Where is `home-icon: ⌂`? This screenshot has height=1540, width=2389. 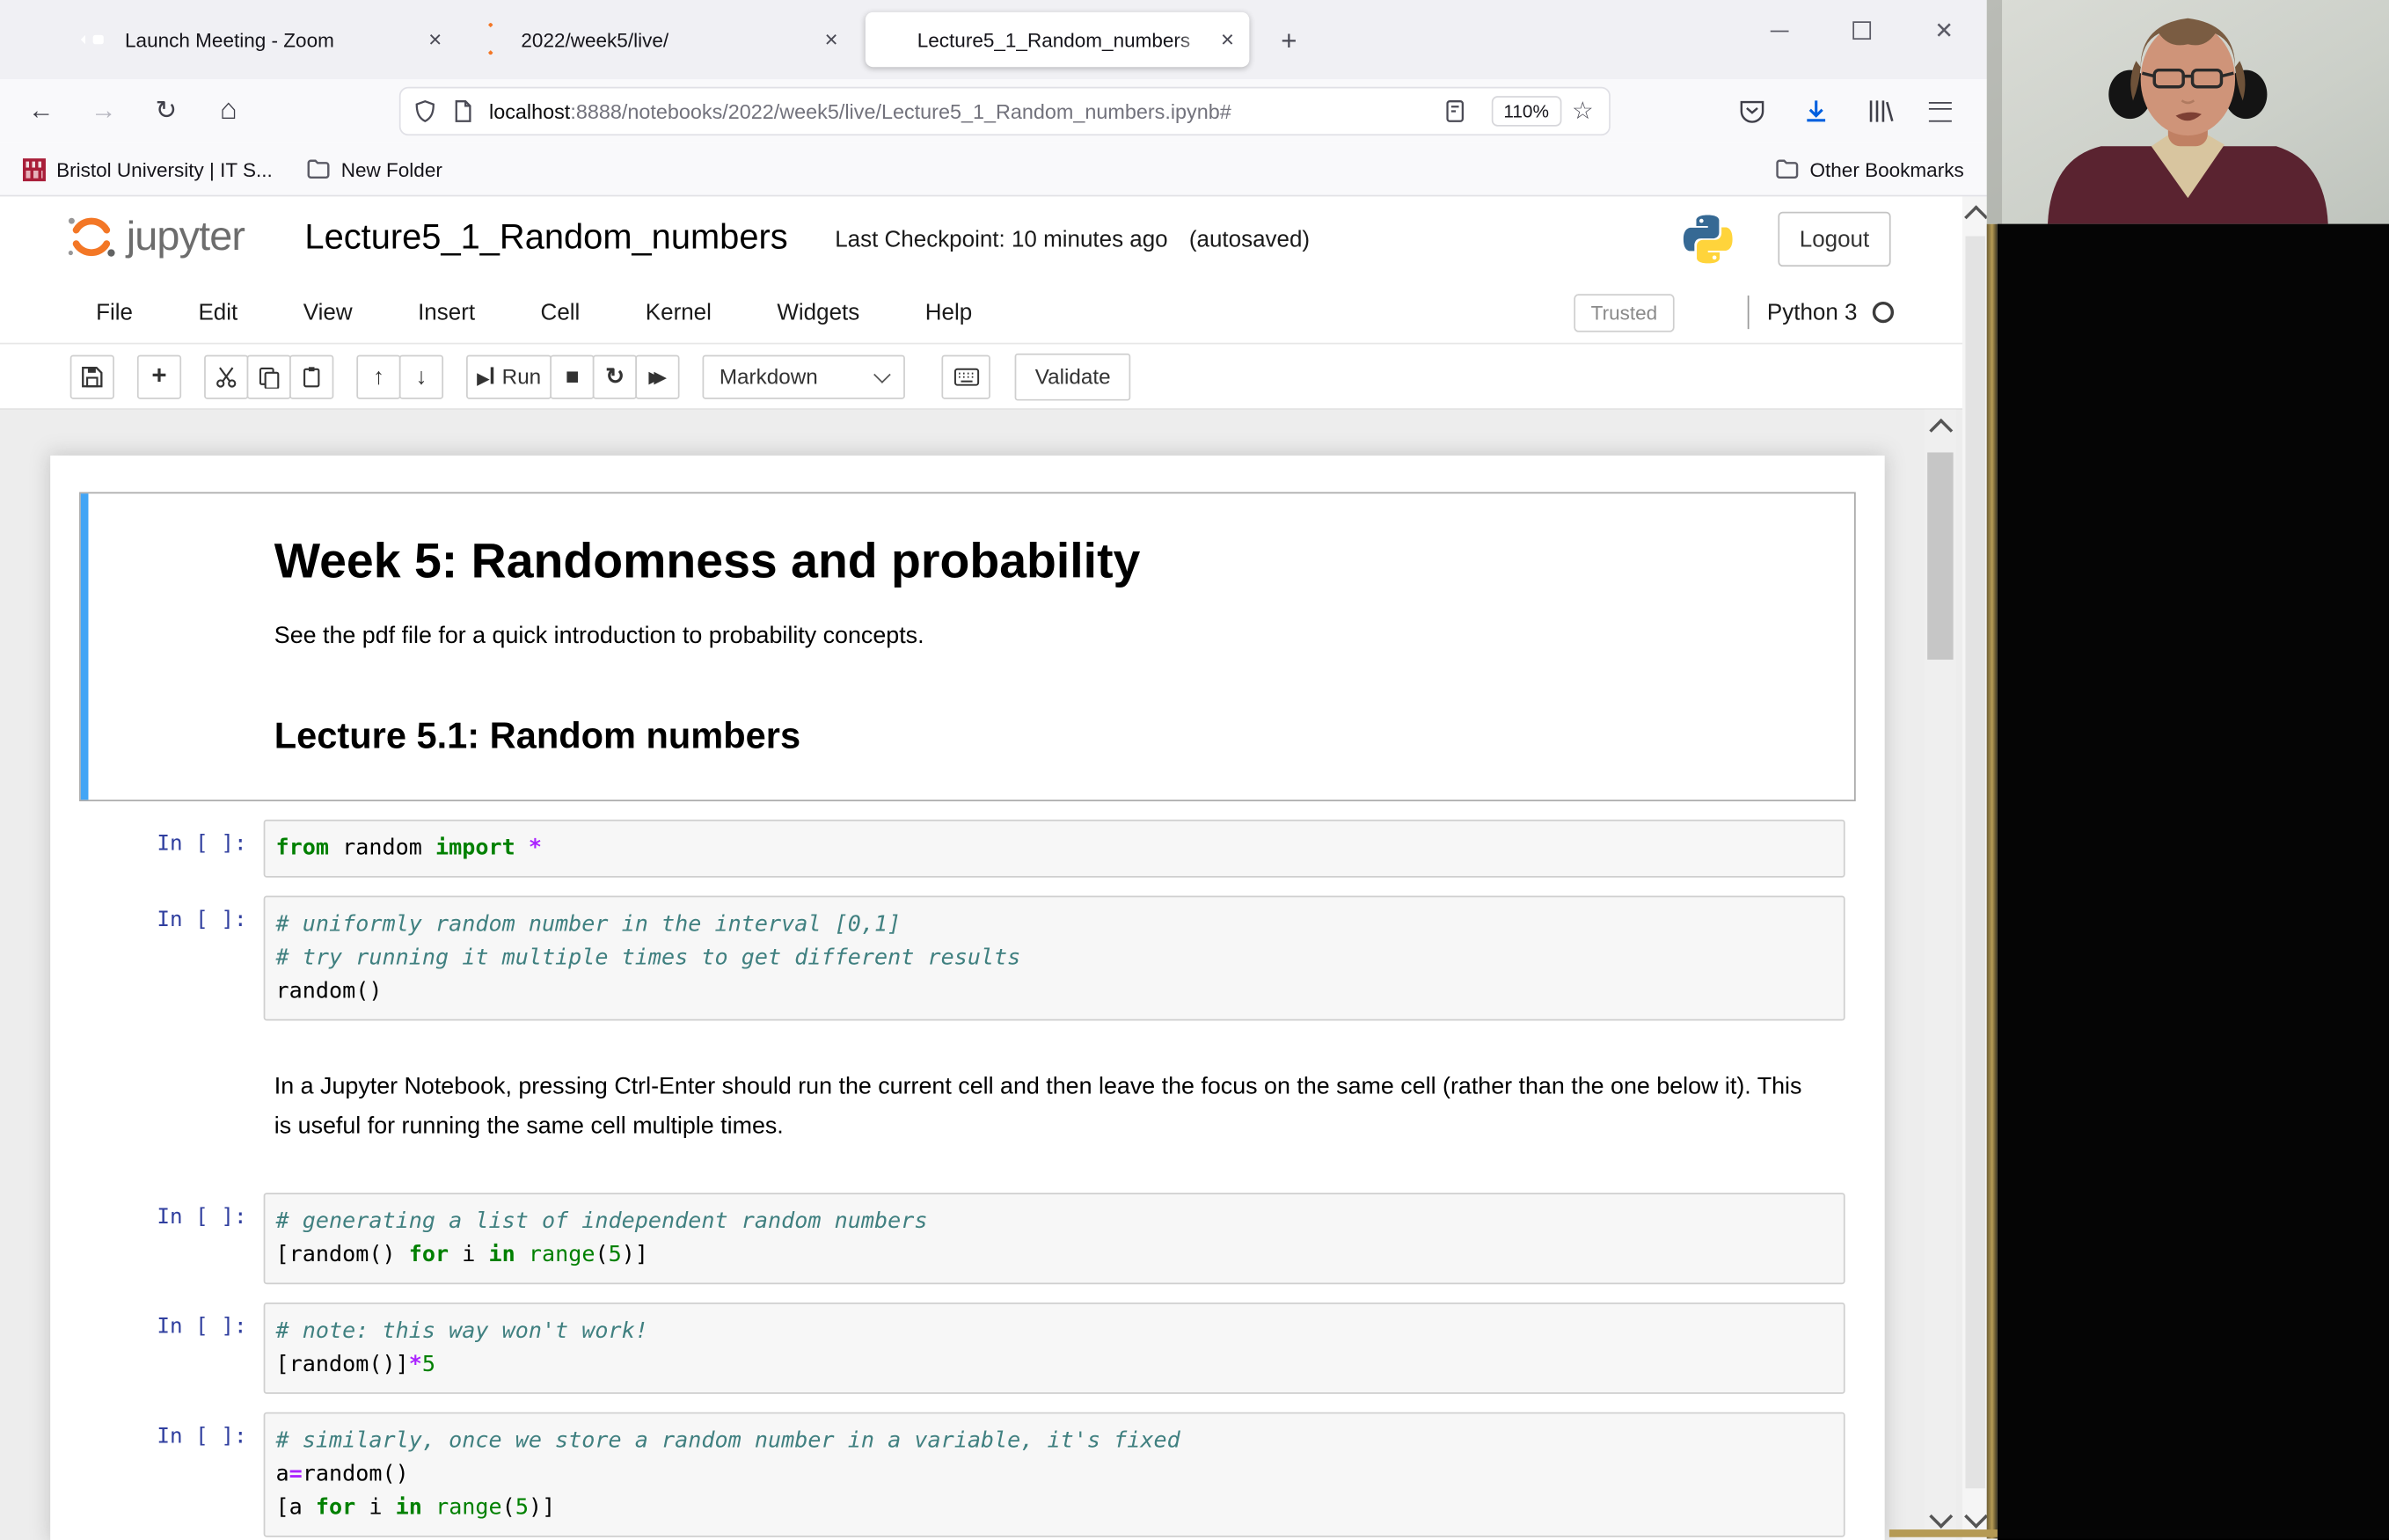
home-icon: ⌂ is located at coordinates (229, 111).